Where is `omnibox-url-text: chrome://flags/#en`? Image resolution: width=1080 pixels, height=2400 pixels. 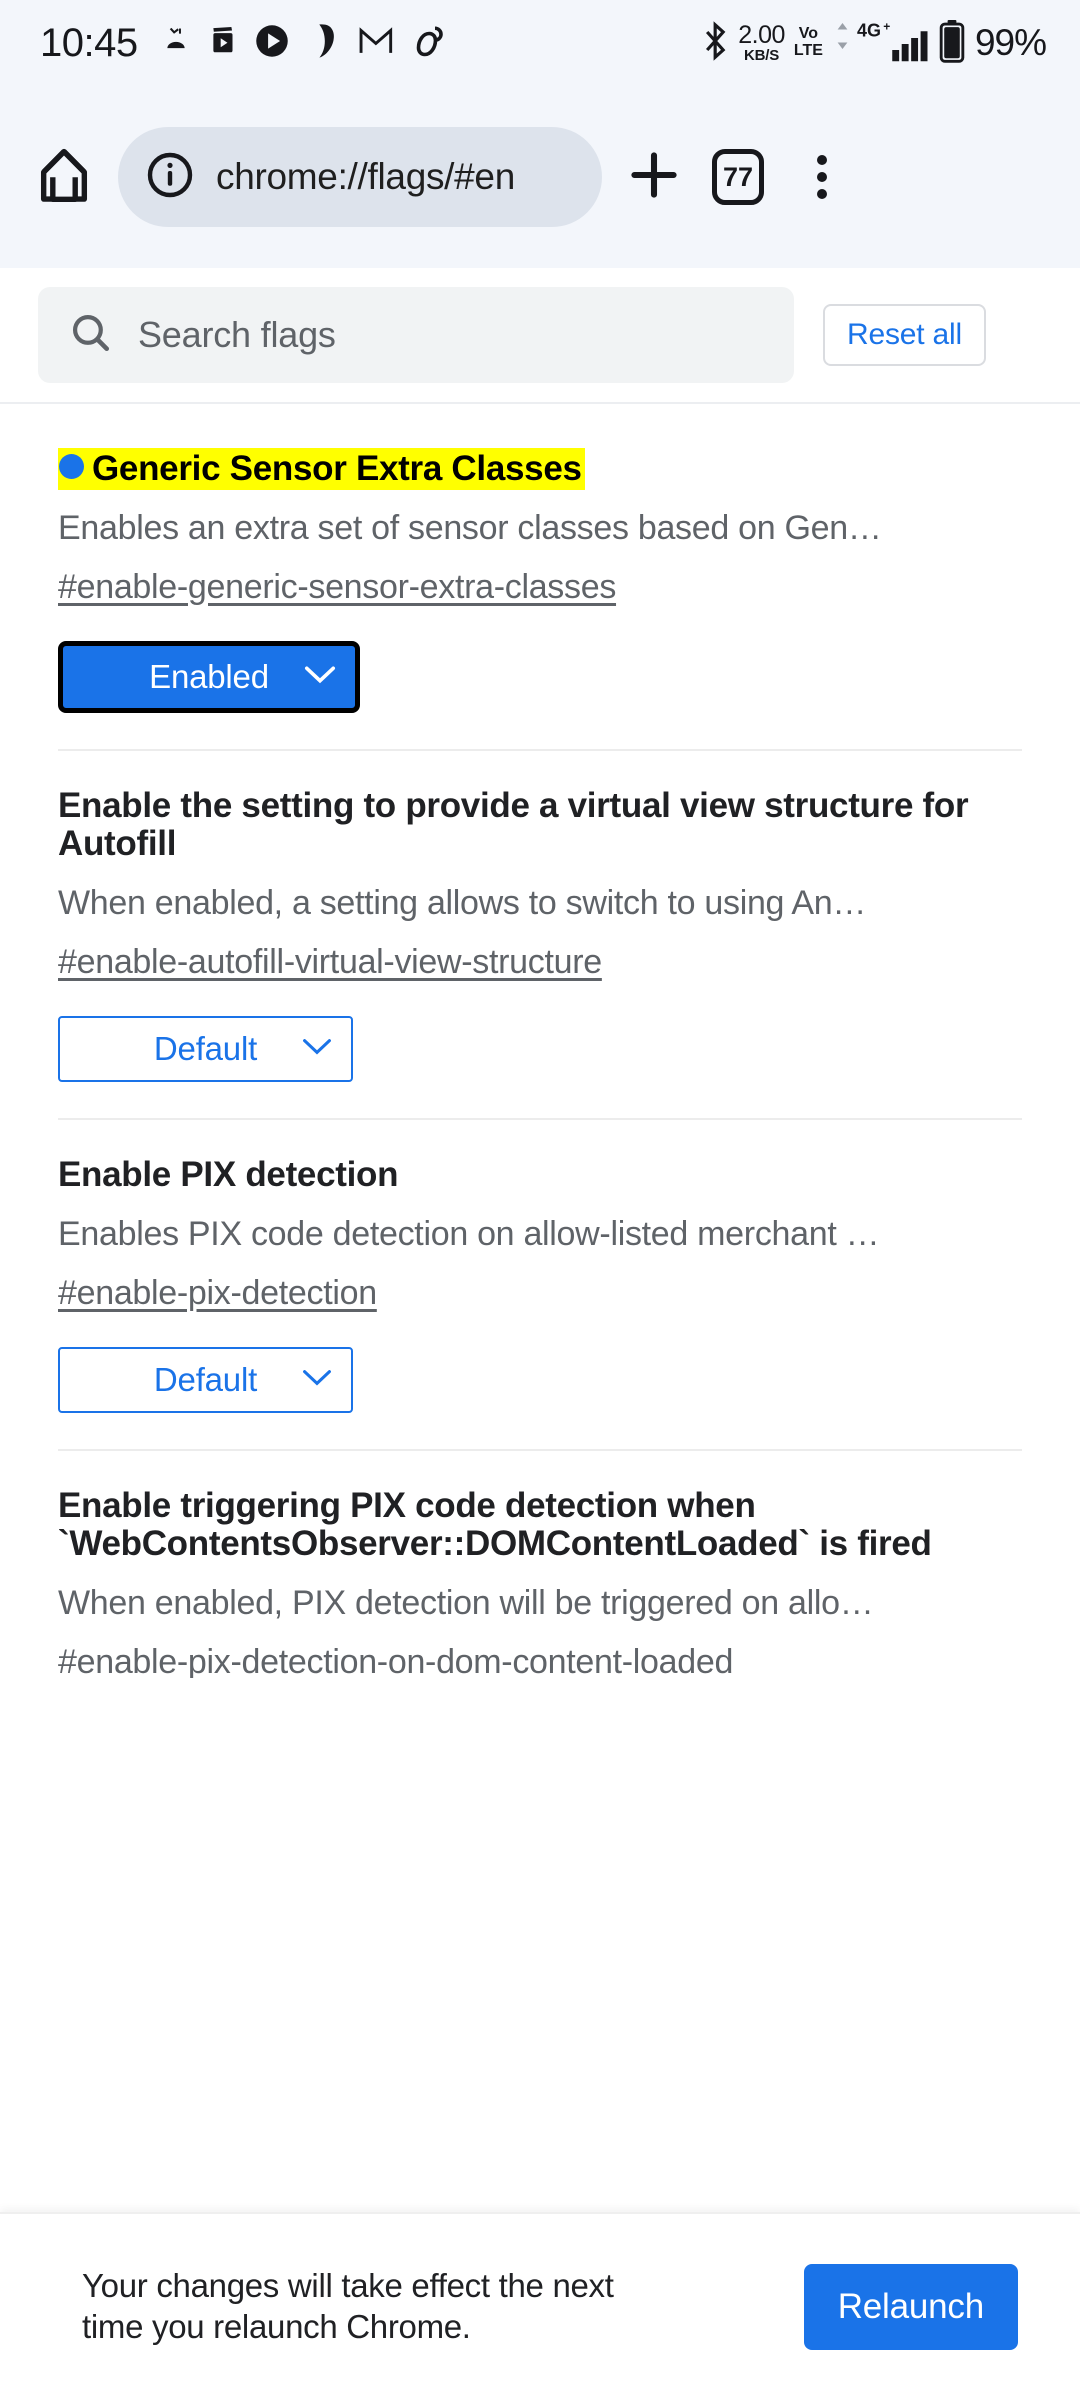
omnibox-url-text: chrome://flags/#en is located at coordinates (365, 176).